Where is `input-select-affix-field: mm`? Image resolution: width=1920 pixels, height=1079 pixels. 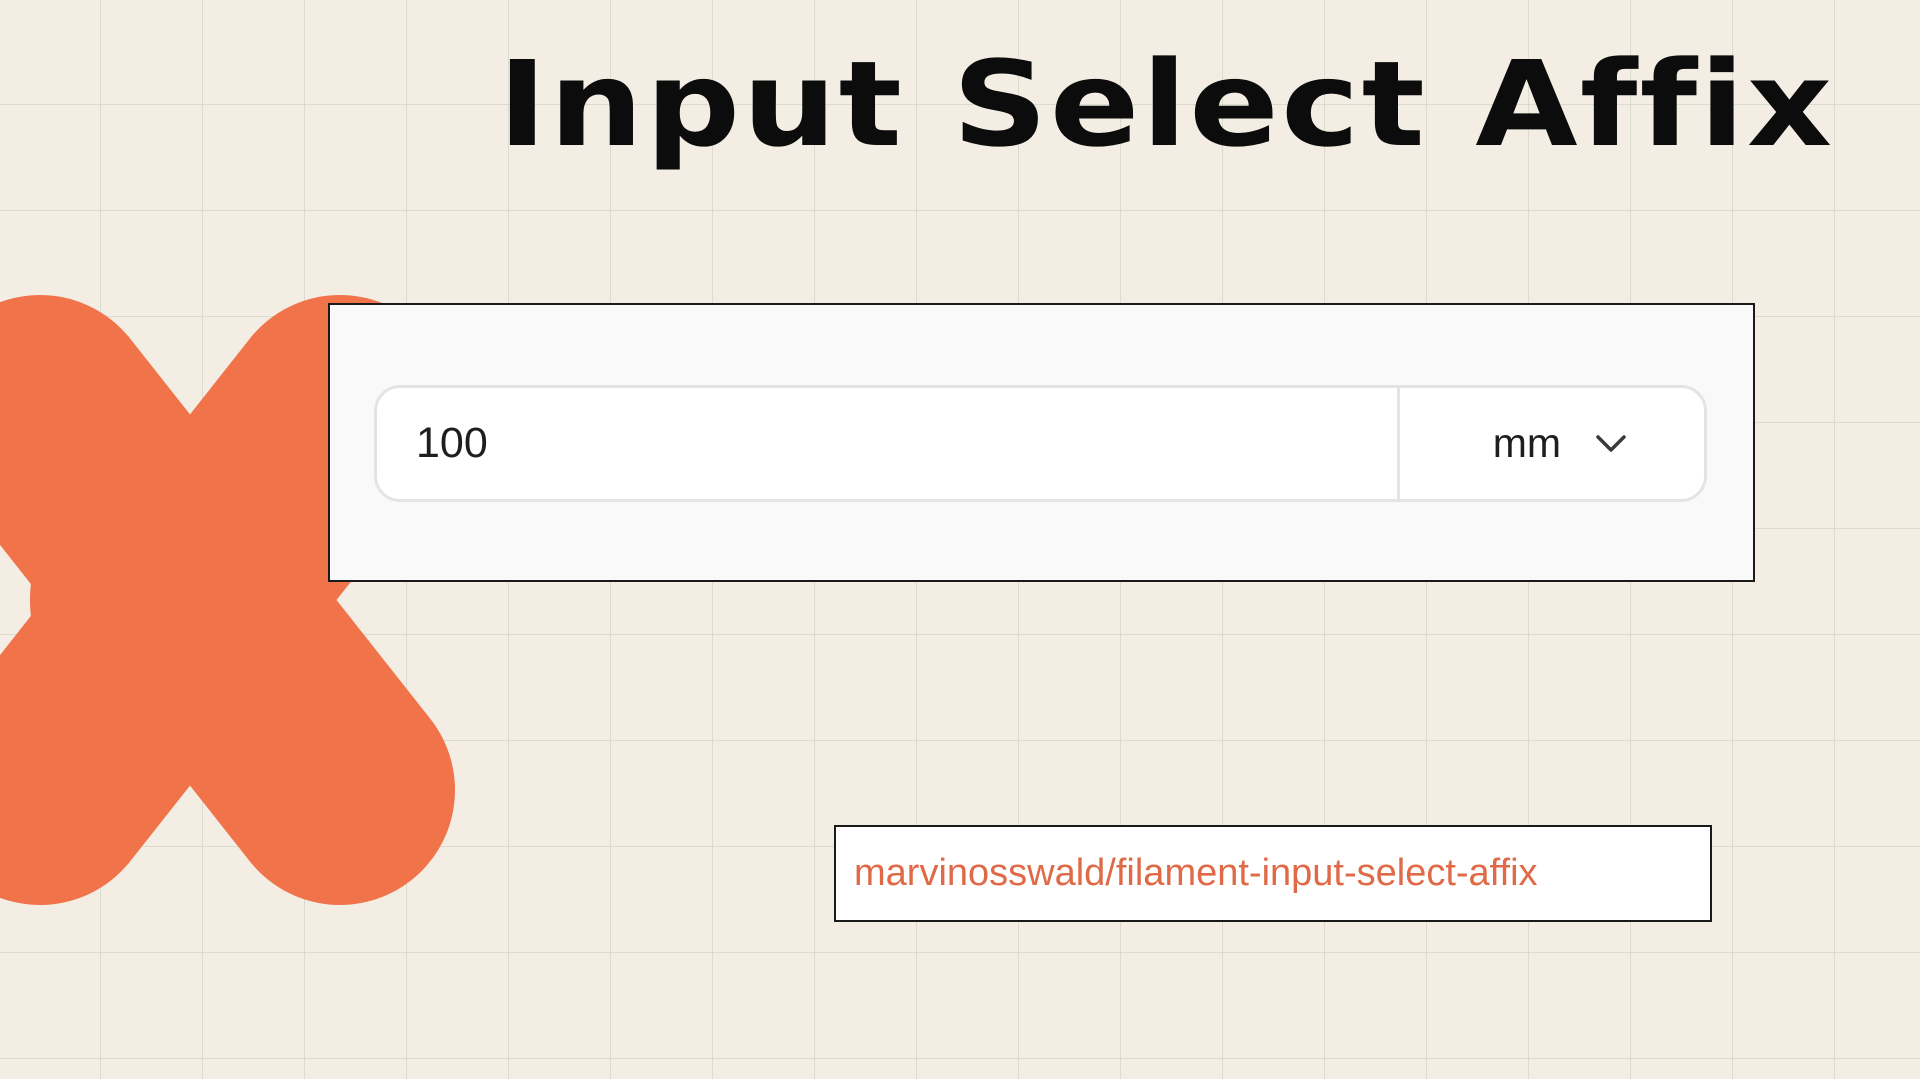 input-select-affix-field: mm is located at coordinates (1040, 443).